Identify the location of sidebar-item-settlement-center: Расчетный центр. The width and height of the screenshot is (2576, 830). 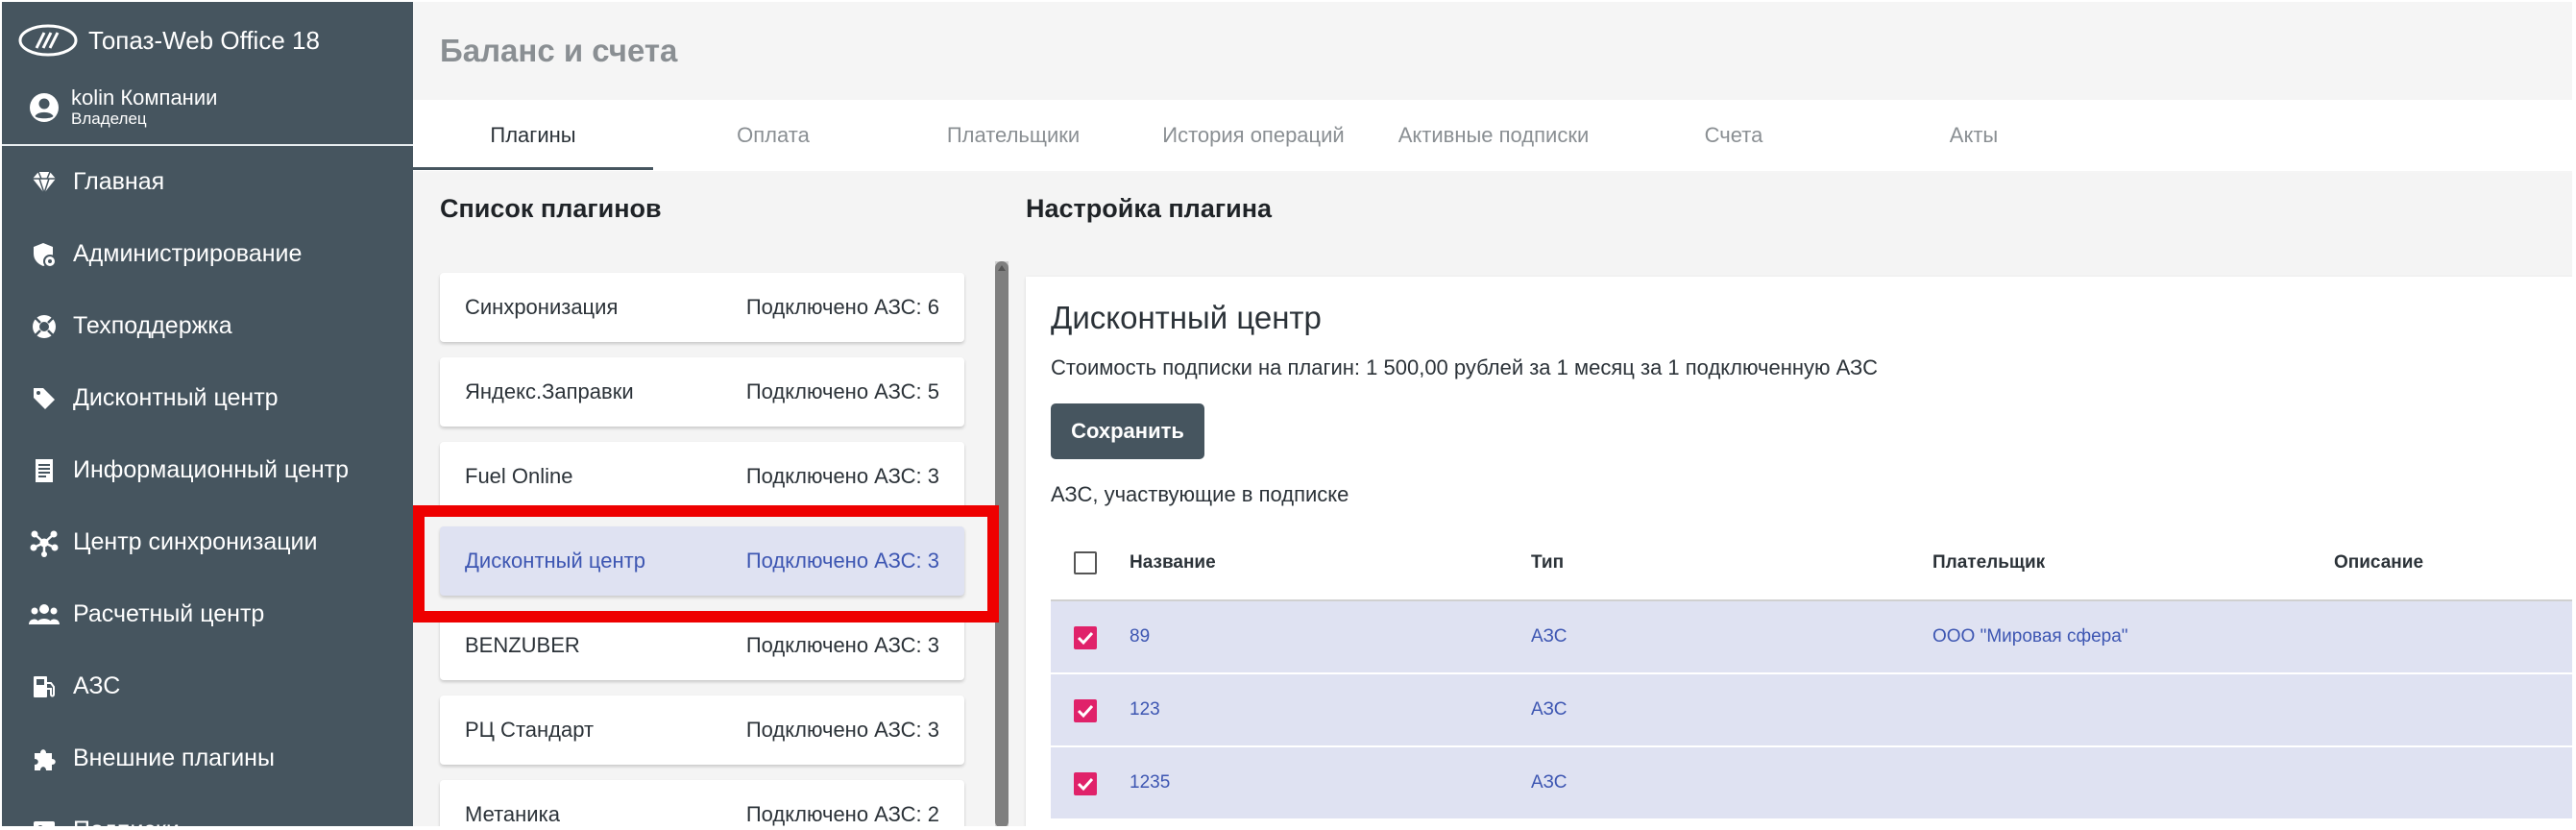
(207, 614).